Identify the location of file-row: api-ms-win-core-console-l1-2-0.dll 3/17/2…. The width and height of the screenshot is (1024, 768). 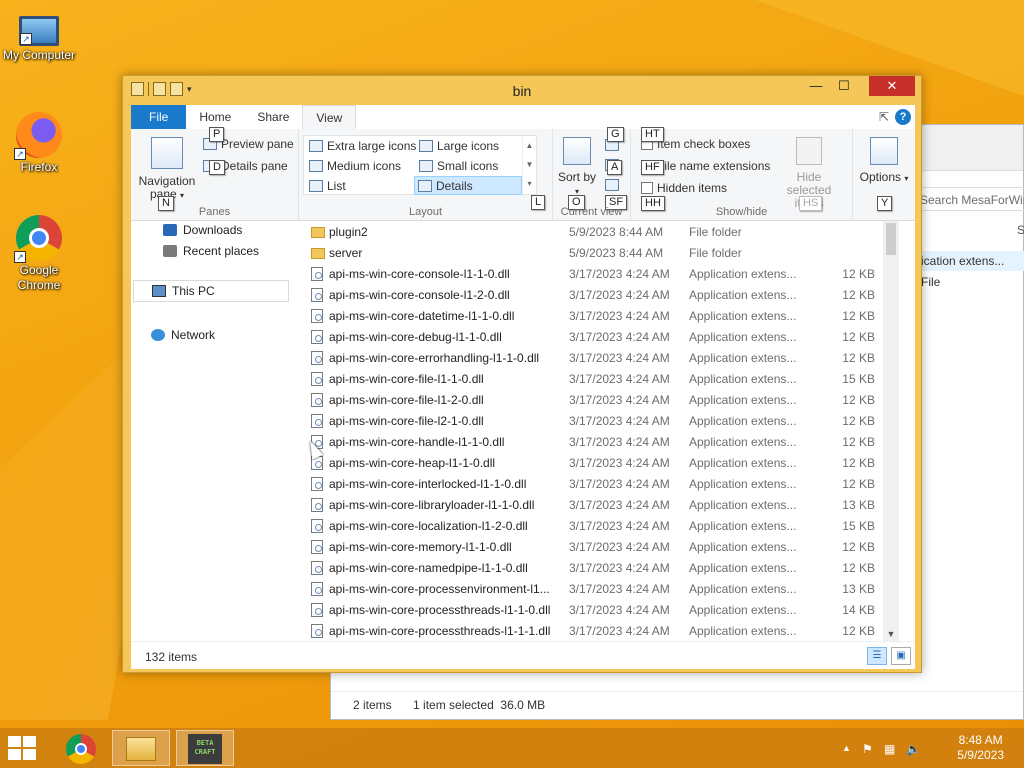
(596, 295).